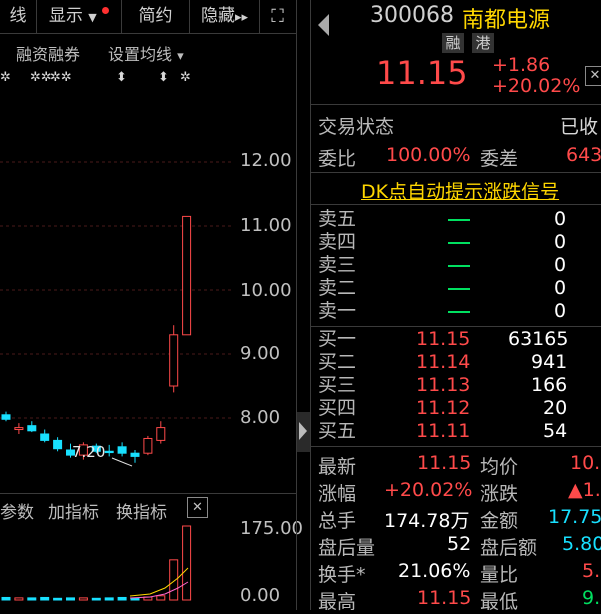  Describe the element at coordinates (583, 155) in the screenshot. I see `order-diff-value: 643` at that location.